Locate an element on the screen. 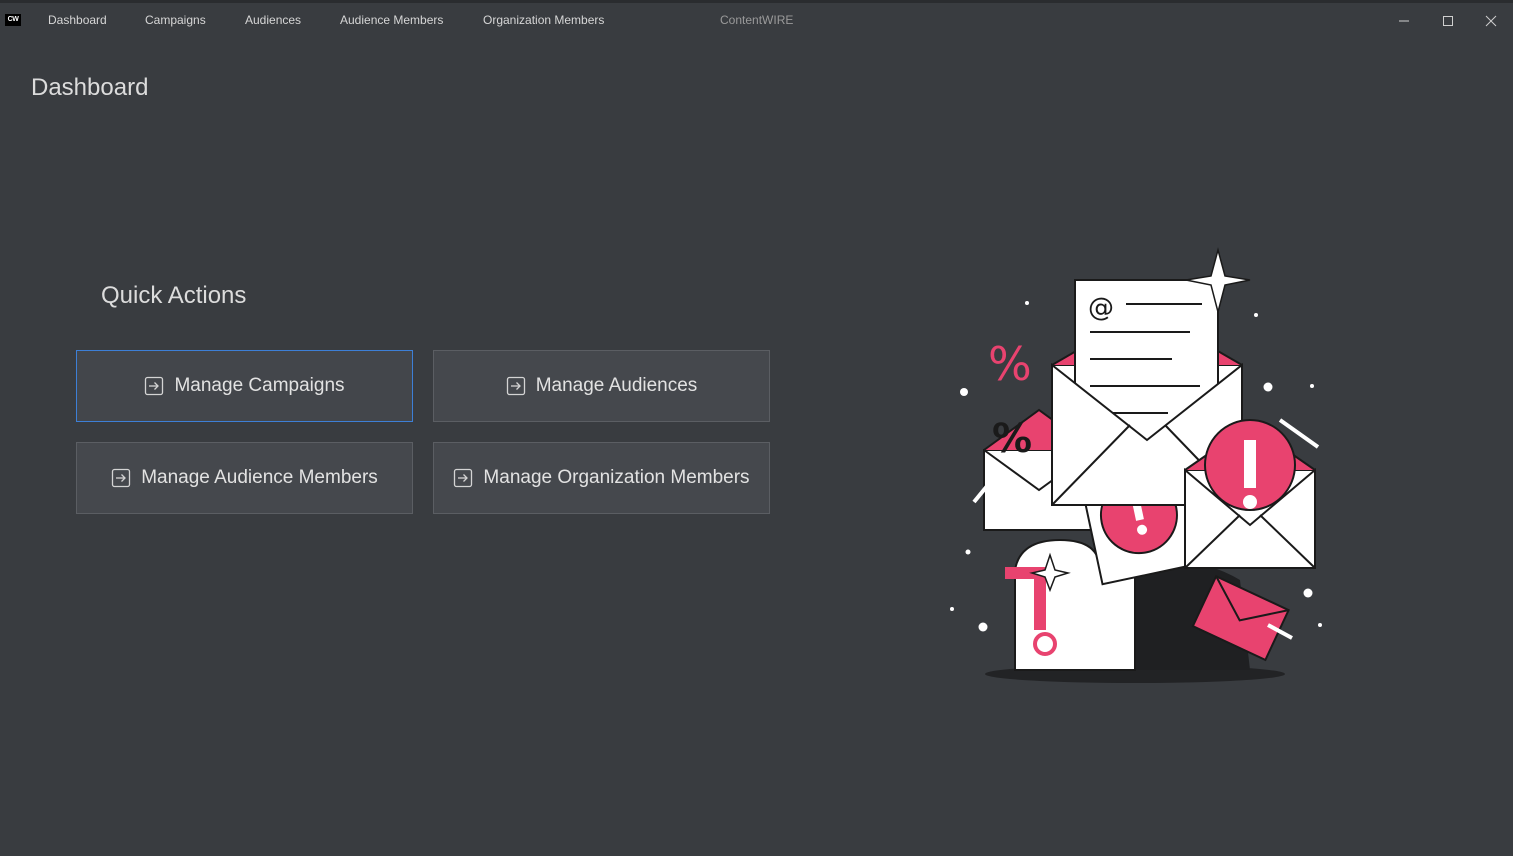 This screenshot has width=1513, height=856. manage-campaigns-button: Manage Campaigns is located at coordinates (244, 386).